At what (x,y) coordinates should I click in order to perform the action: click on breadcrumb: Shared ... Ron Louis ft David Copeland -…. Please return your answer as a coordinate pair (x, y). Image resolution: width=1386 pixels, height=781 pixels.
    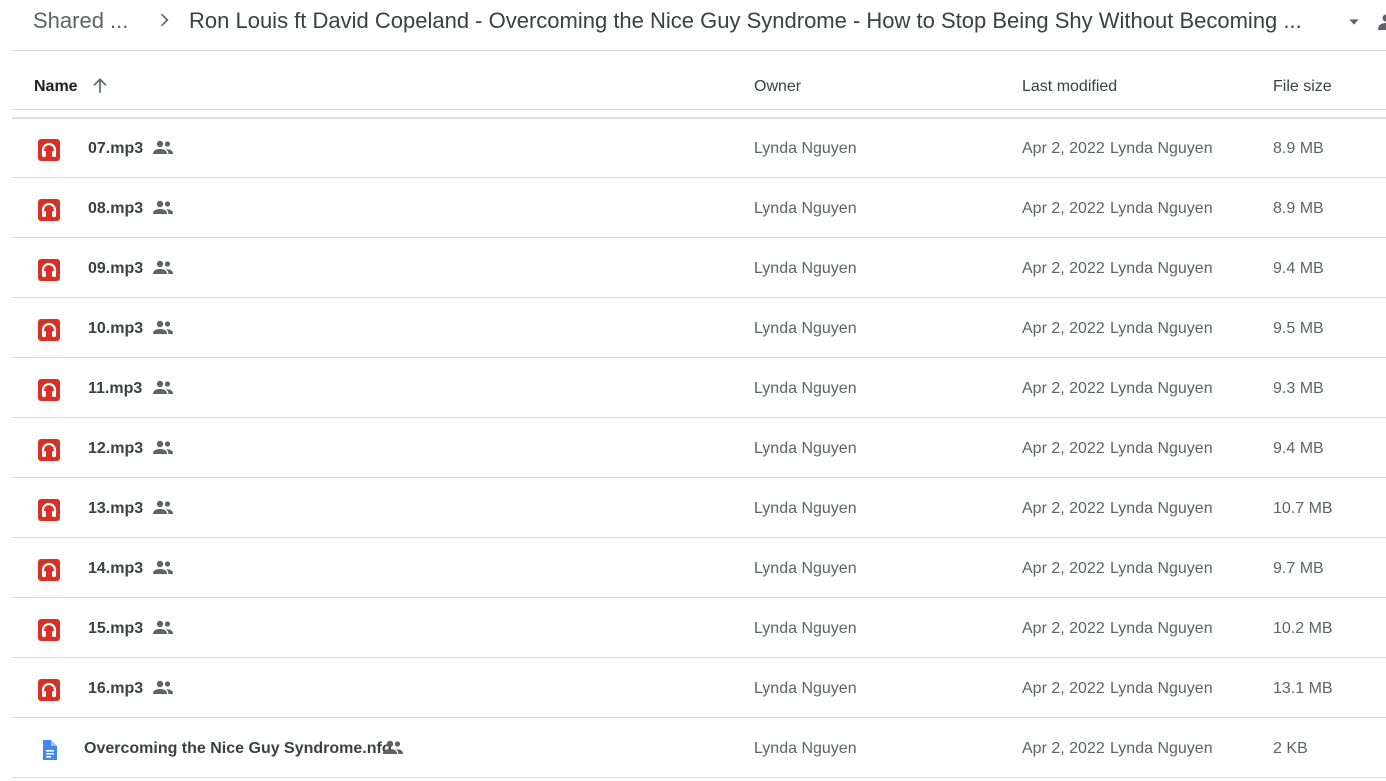
    Looking at the image, I should click on (693, 25).